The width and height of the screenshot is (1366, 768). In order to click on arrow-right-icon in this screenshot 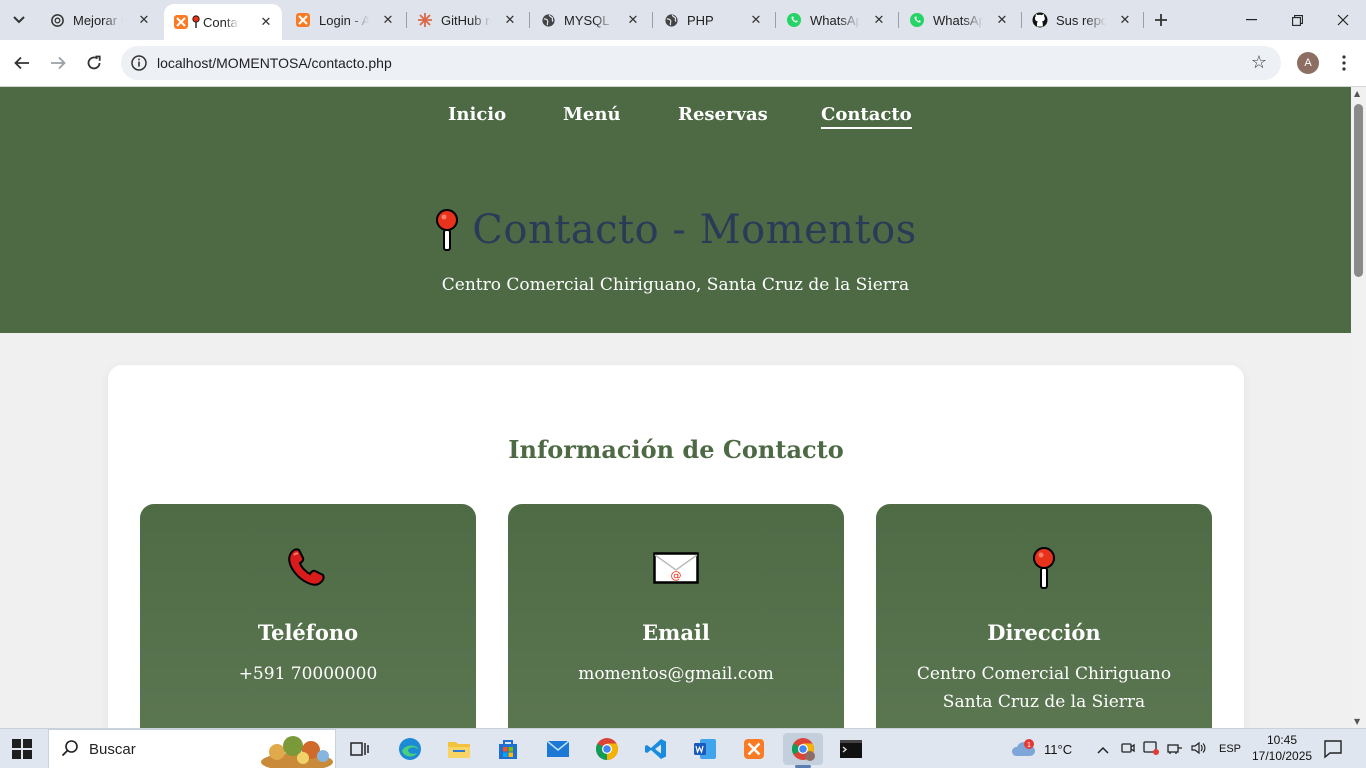, I will do `click(58, 63)`.